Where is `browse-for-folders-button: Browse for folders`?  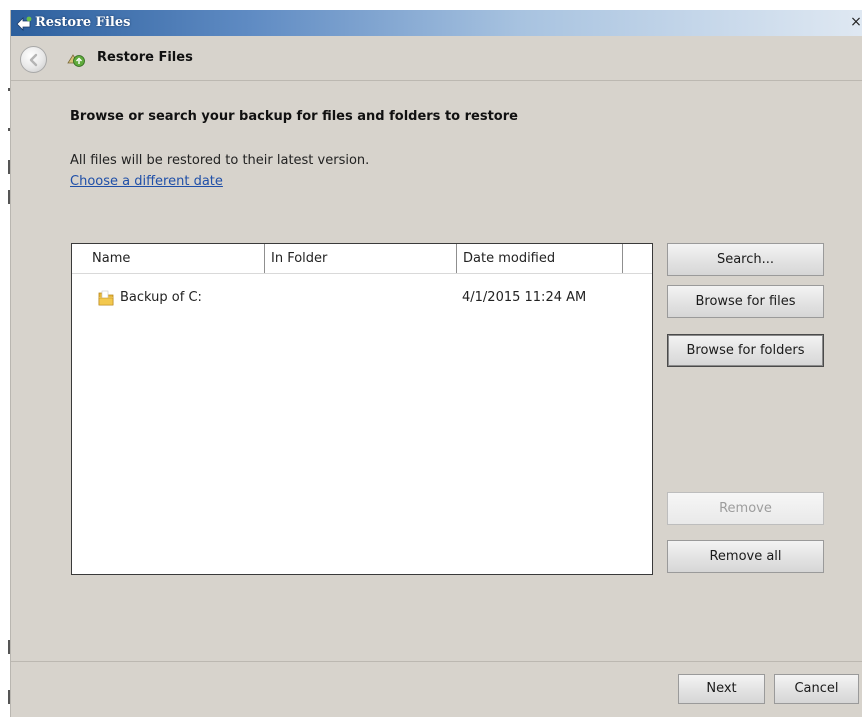
browse-for-folders-button: Browse for folders is located at coordinates (745, 350).